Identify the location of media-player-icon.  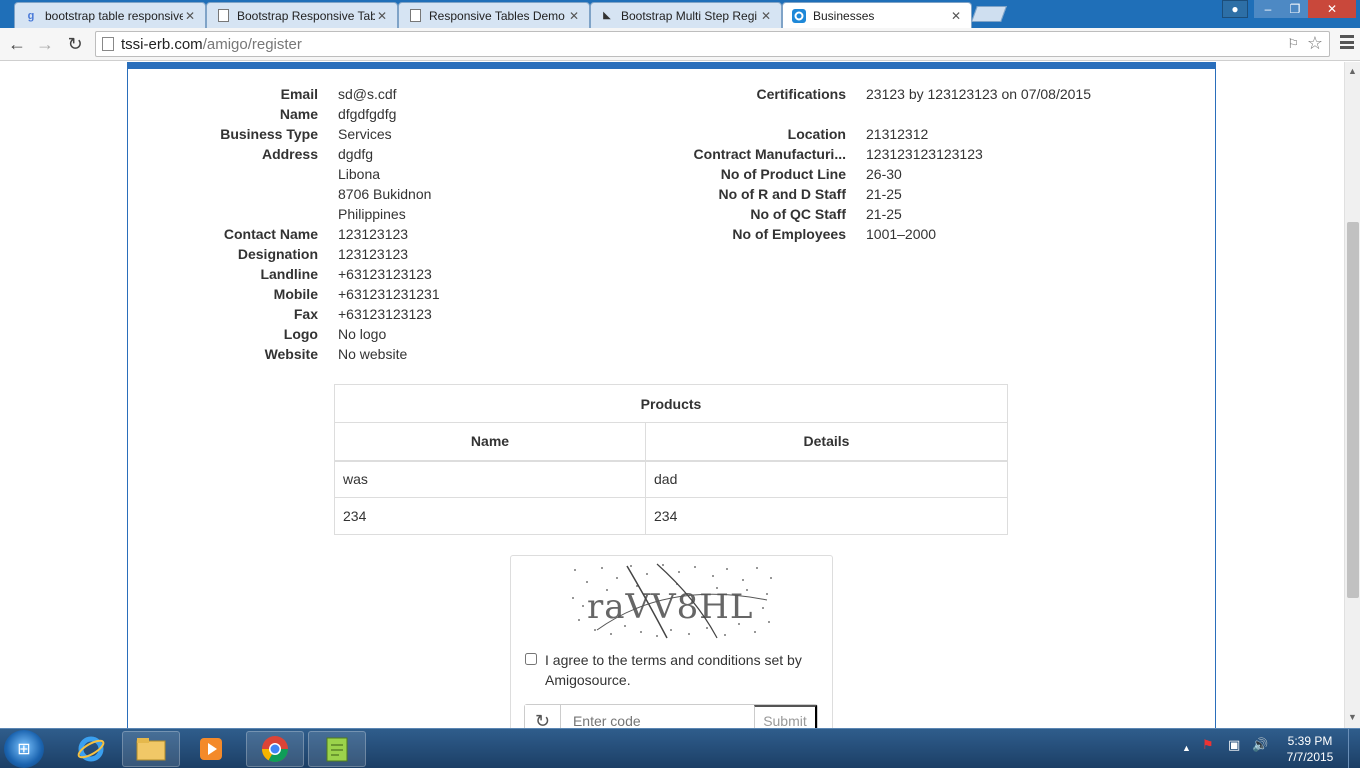
(211, 749).